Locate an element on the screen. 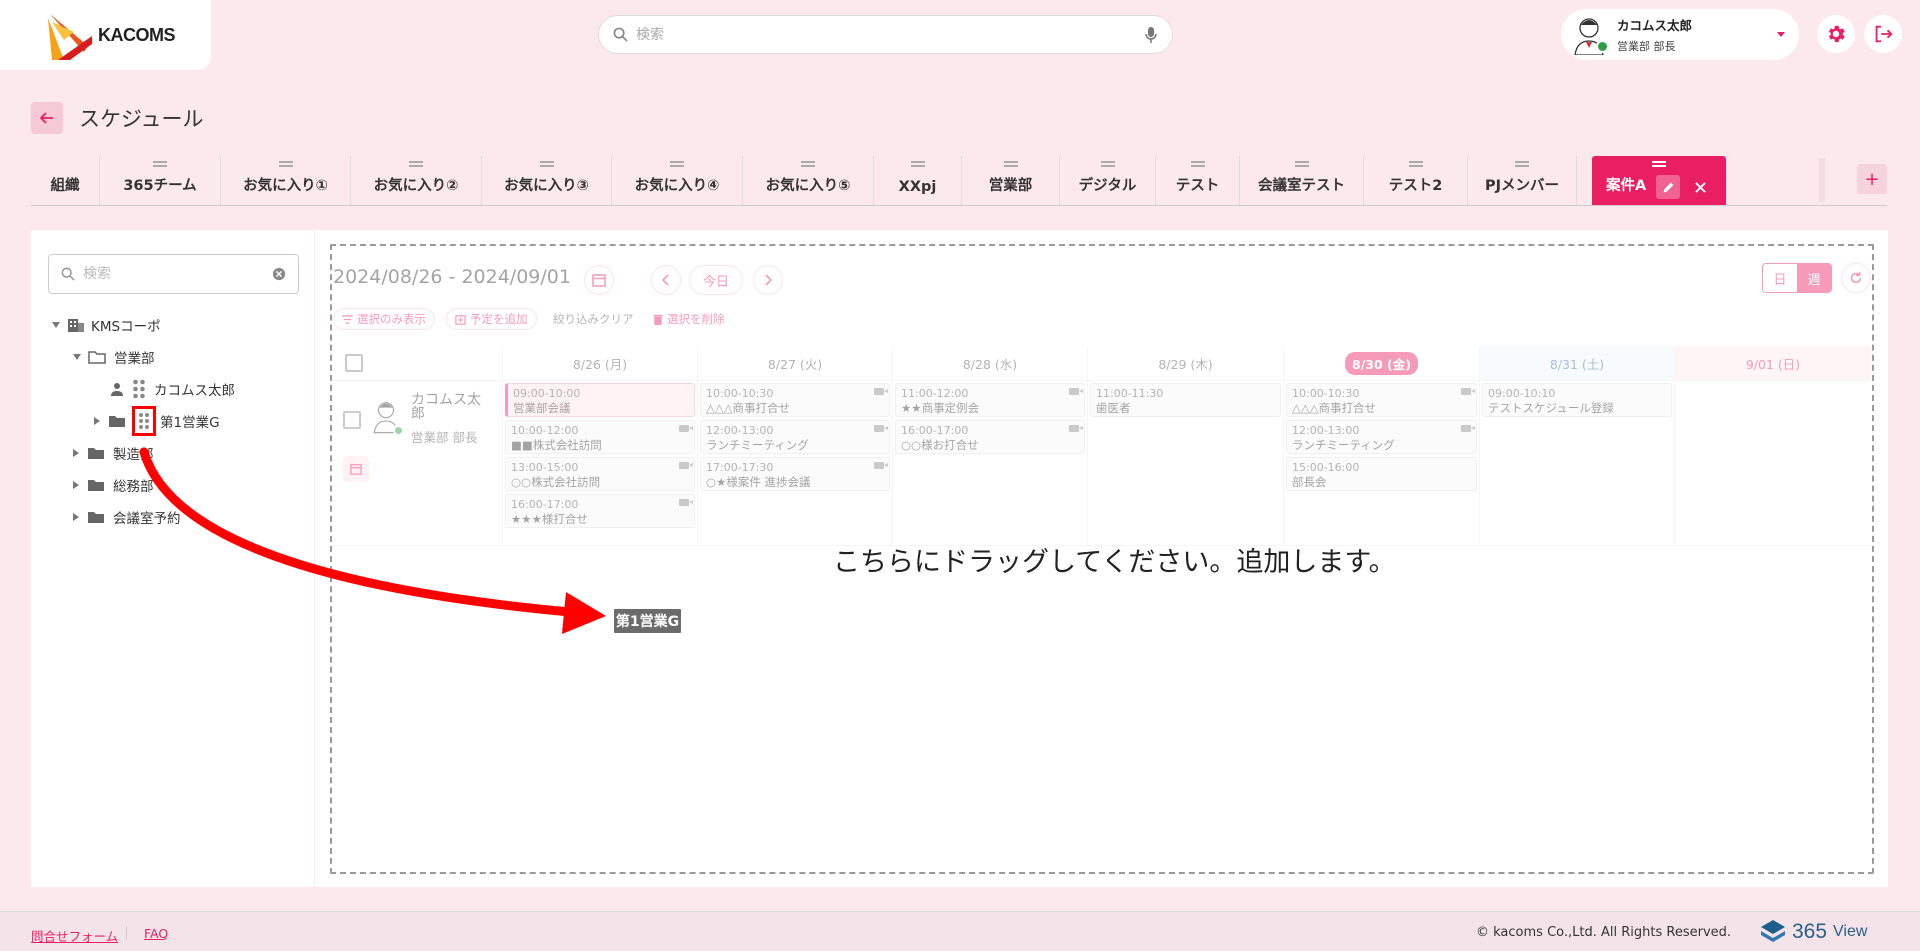 The height and width of the screenshot is (951, 1920). brand-number: 365 is located at coordinates (1810, 931).